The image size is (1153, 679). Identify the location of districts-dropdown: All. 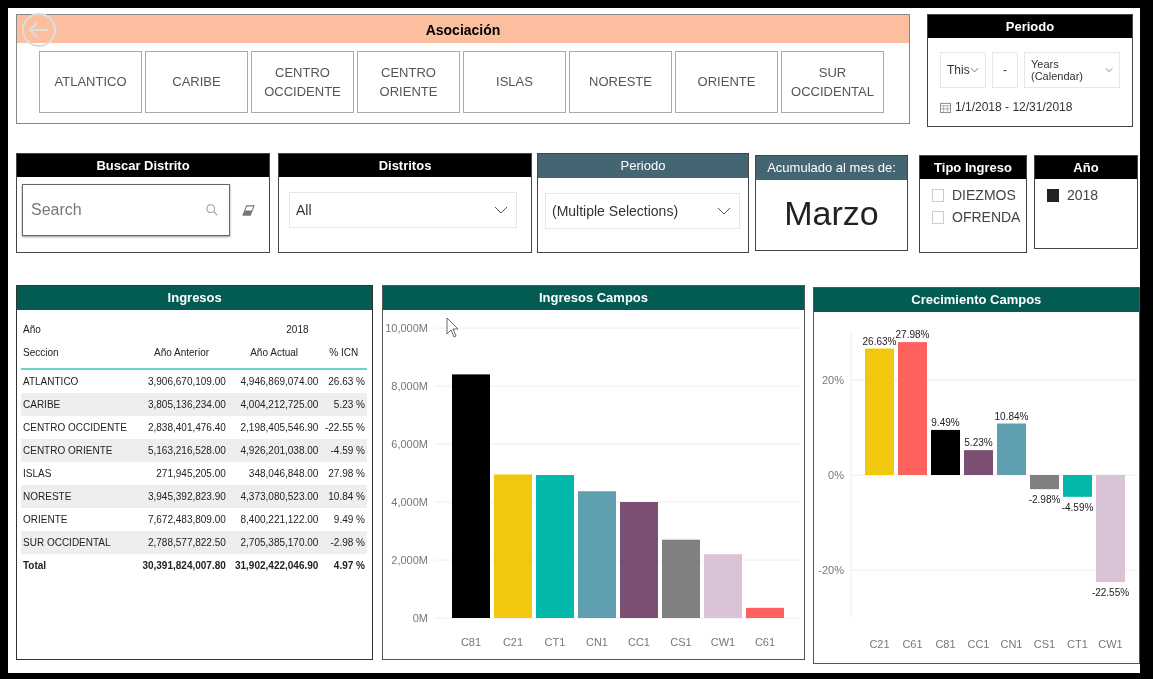
(403, 210).